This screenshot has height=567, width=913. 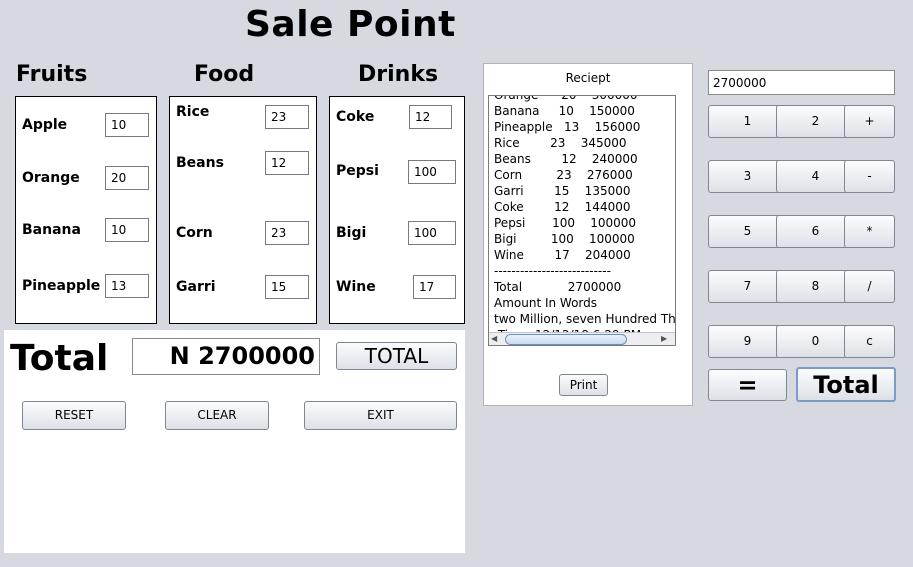 I want to click on apple-qty-input: 10, so click(x=127, y=125).